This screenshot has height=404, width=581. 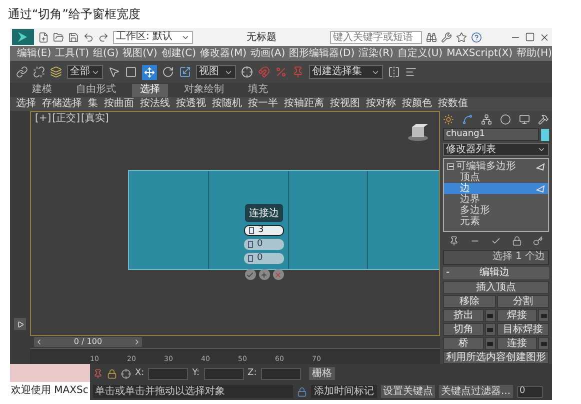 I want to click on command-button: 分割, so click(x=522, y=301).